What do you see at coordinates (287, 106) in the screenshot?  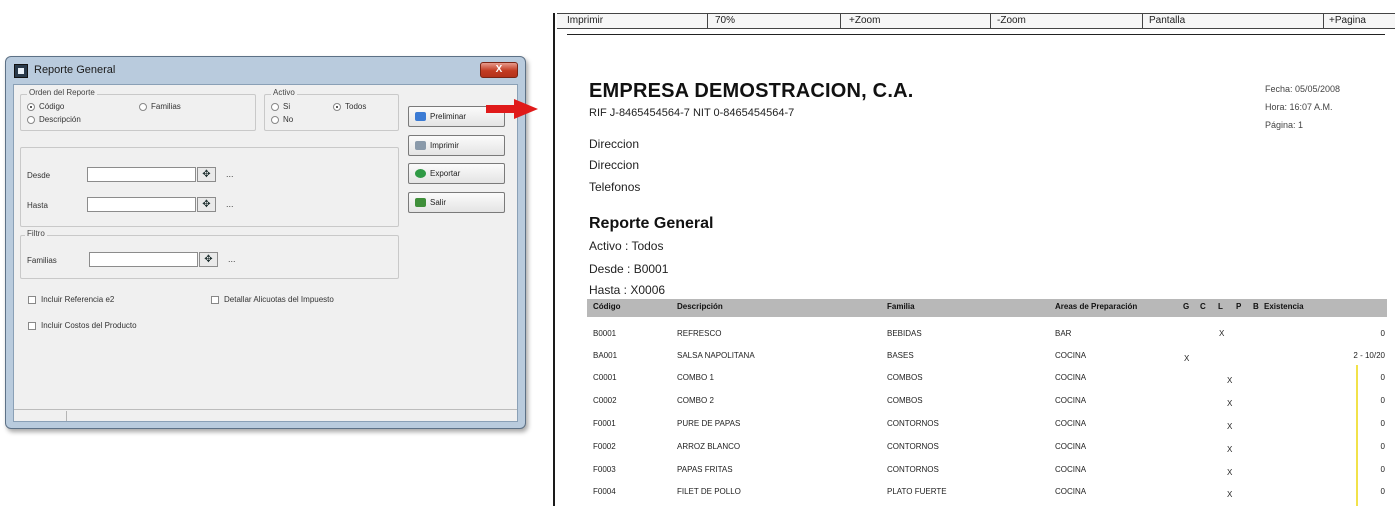 I see `radio-label: Si` at bounding box center [287, 106].